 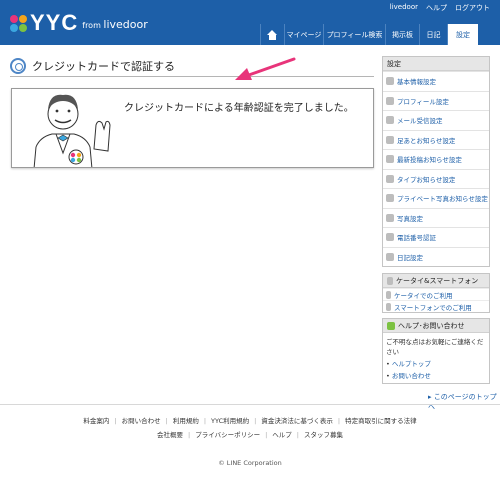 I want to click on smartphone-icon, so click(x=388, y=306).